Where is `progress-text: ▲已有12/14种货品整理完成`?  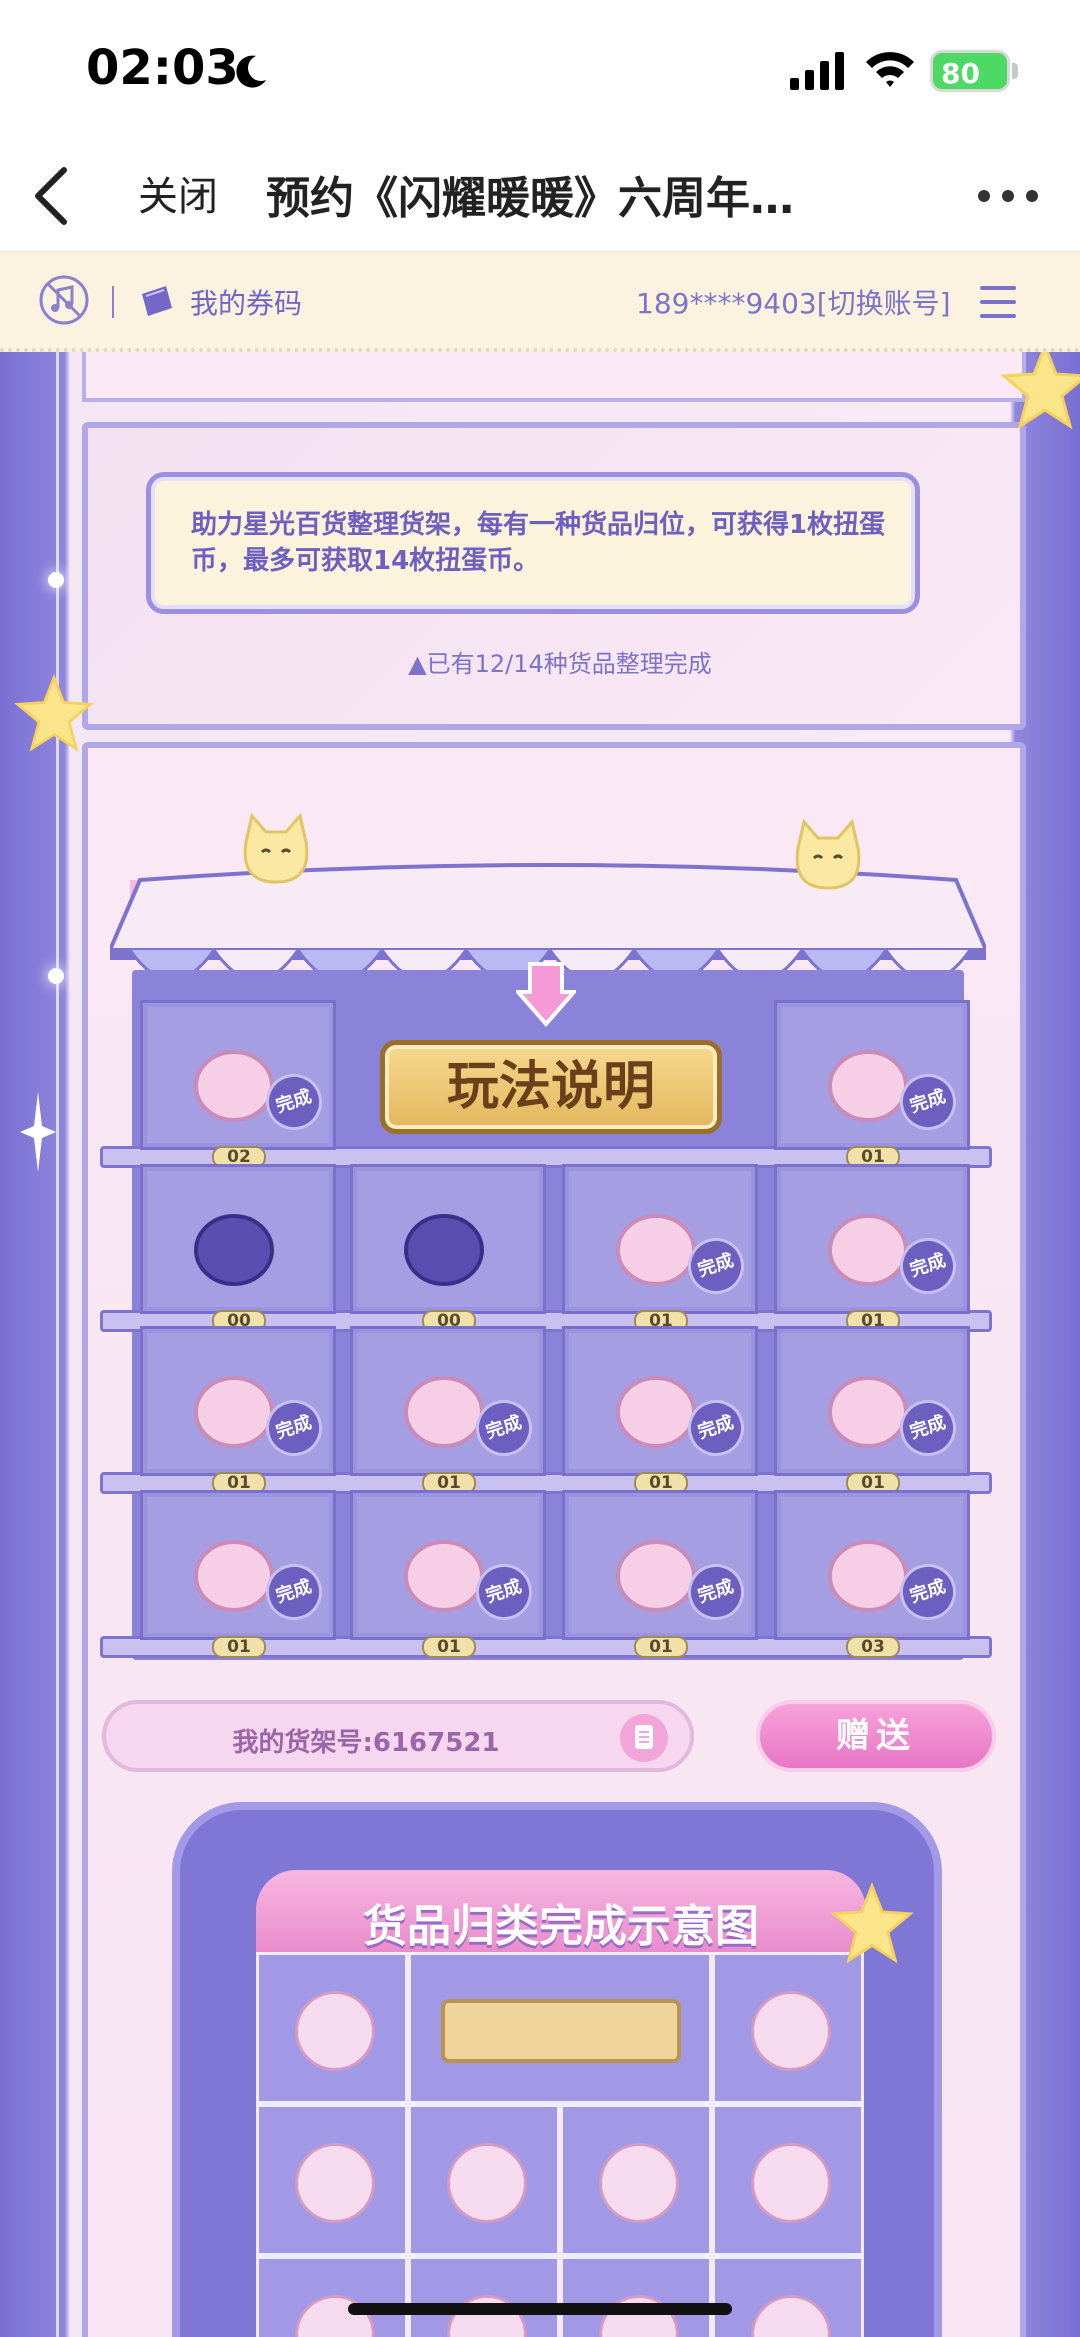 progress-text: ▲已有12/14种货品整理完成 is located at coordinates (560, 664).